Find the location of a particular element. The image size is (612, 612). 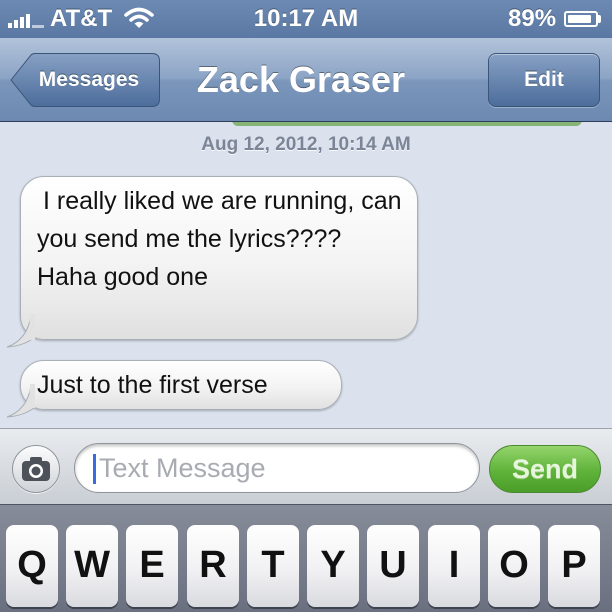

battery-percentage: 89% is located at coordinates (532, 18).